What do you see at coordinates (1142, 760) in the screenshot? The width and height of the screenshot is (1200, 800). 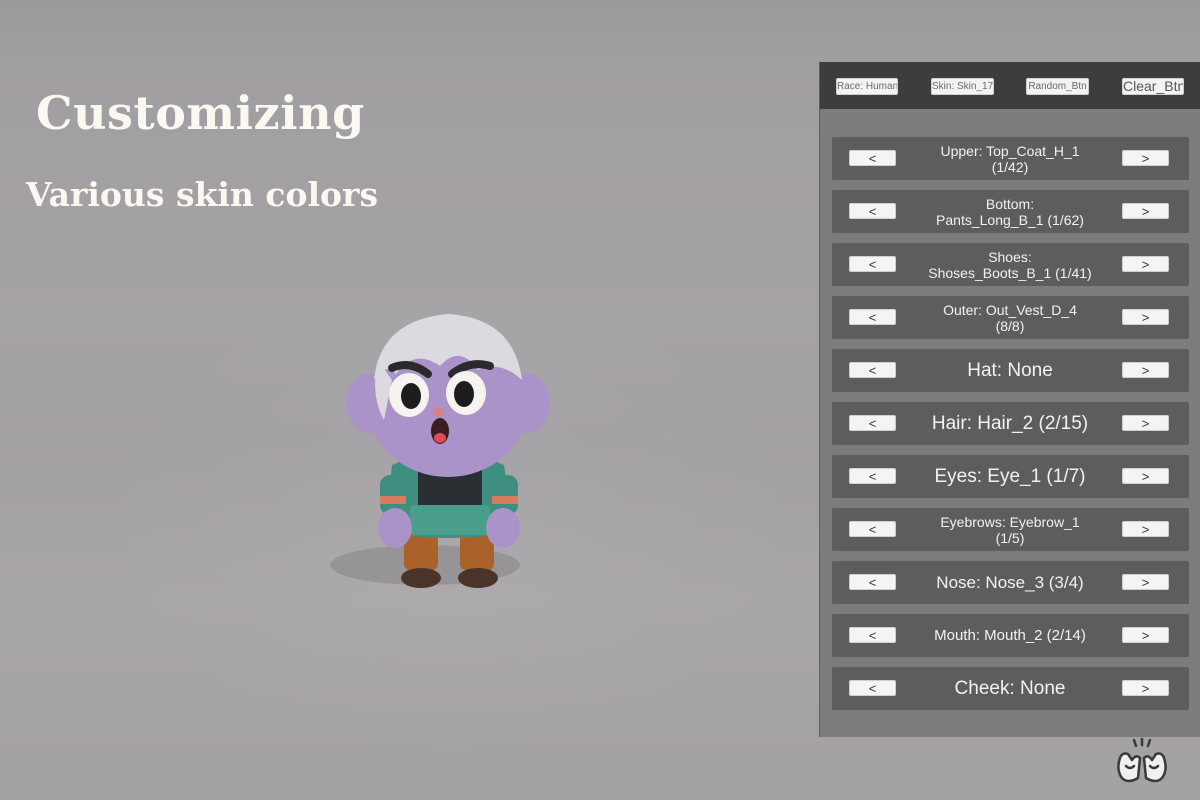 I see `hands-logo-icon` at bounding box center [1142, 760].